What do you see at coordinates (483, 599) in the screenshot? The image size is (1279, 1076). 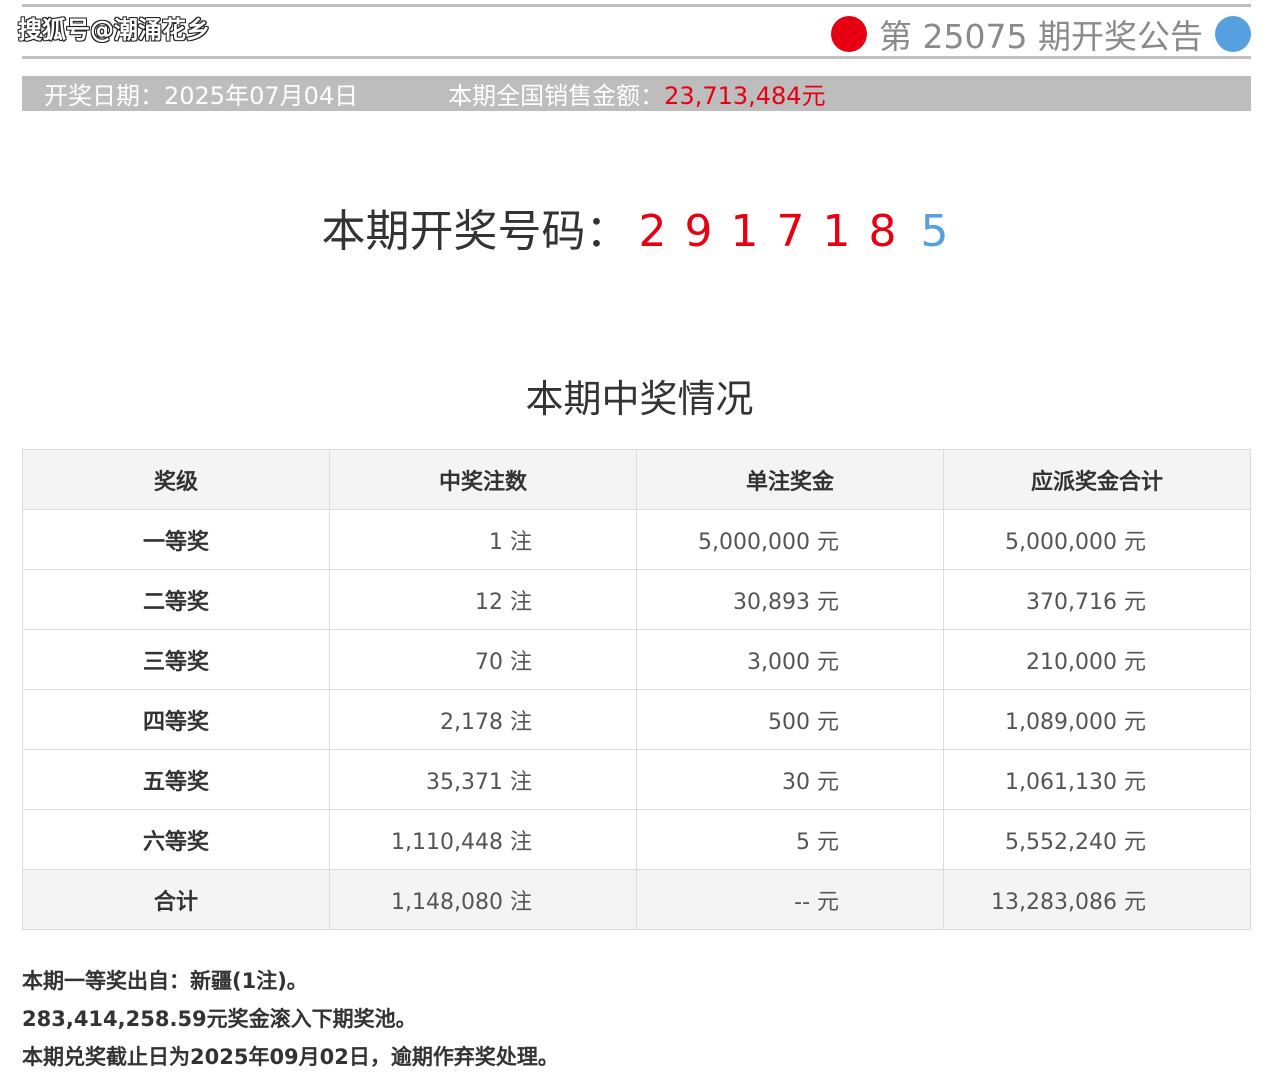 I see `winner-count: 12 注` at bounding box center [483, 599].